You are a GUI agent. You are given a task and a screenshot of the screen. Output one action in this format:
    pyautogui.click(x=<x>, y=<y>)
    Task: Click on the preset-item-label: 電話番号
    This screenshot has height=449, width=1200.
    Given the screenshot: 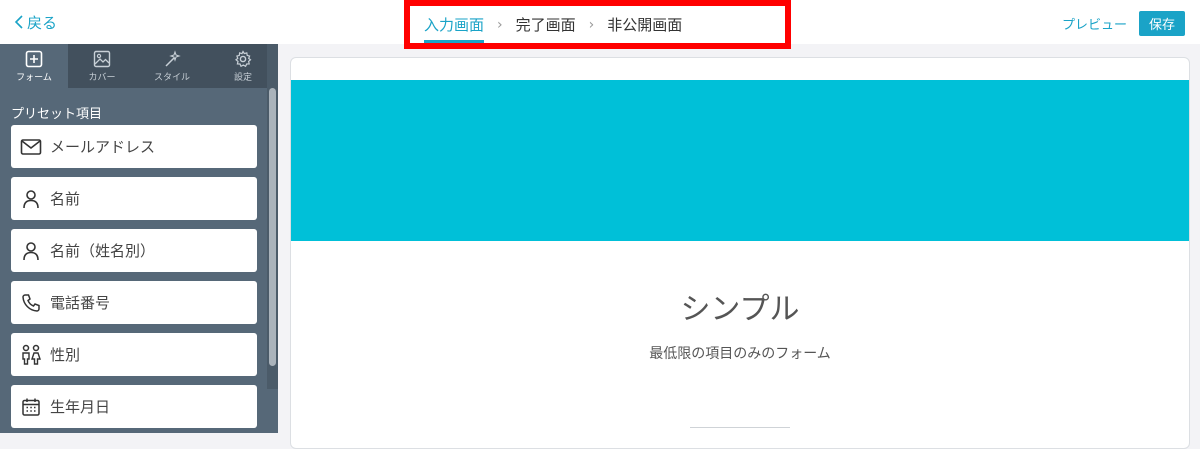 What is the action you would take?
    pyautogui.click(x=80, y=303)
    